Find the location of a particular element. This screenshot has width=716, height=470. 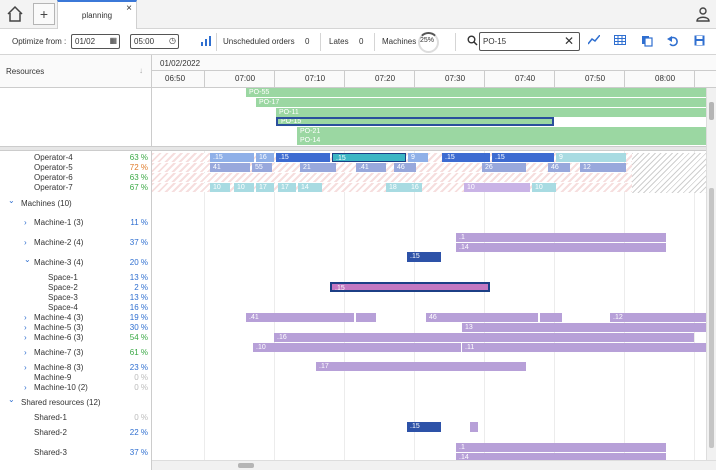

resource-row: › Machine-5 (3) 30 % is located at coordinates (75, 328).